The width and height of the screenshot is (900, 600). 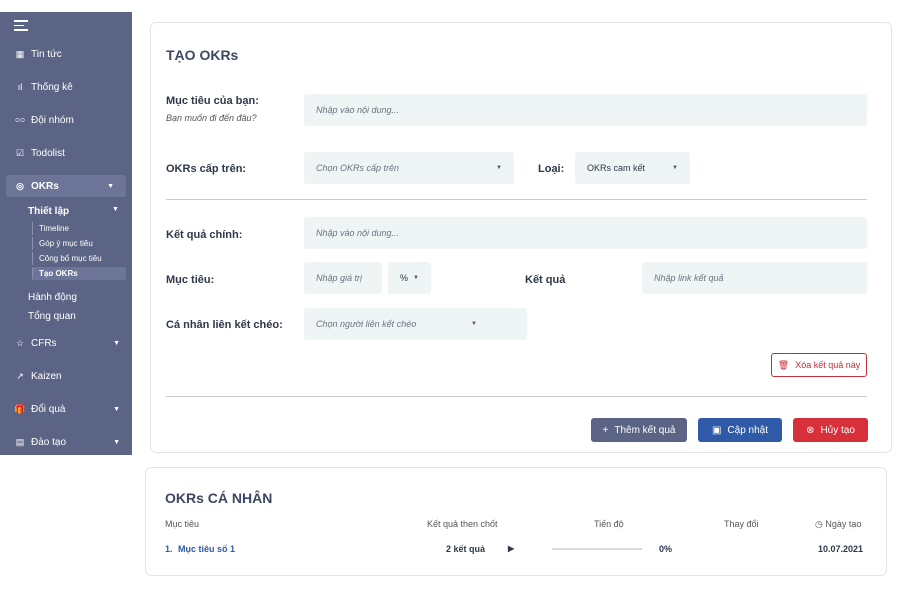 What do you see at coordinates (20, 152) in the screenshot?
I see `checkbox-icon: ☑` at bounding box center [20, 152].